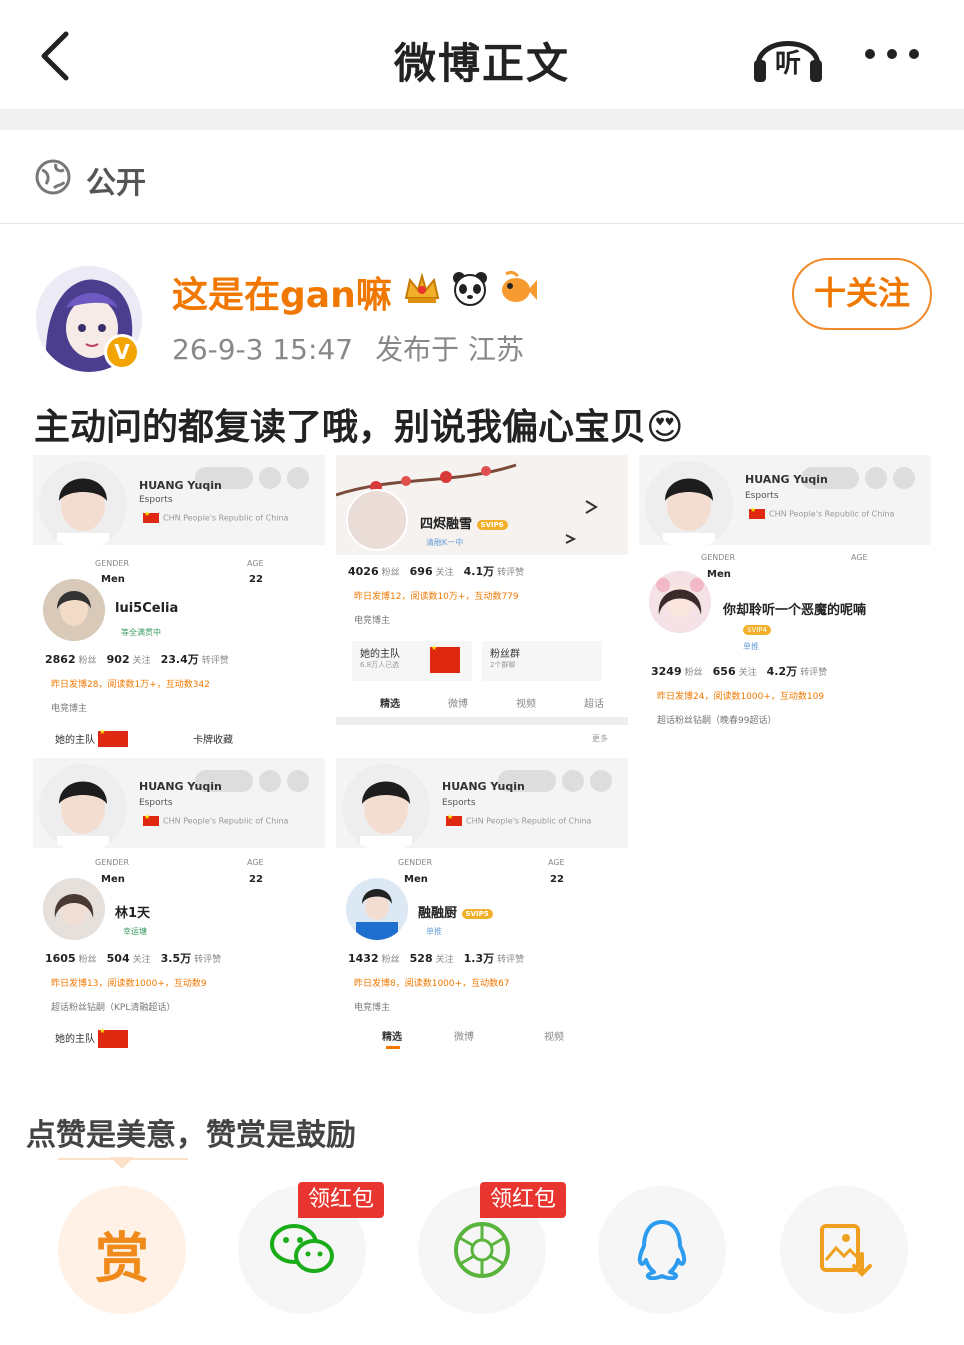 This screenshot has height=1345, width=964. Describe the element at coordinates (523, 1200) in the screenshot. I see `red-packet-tag-2: 领红包` at that location.